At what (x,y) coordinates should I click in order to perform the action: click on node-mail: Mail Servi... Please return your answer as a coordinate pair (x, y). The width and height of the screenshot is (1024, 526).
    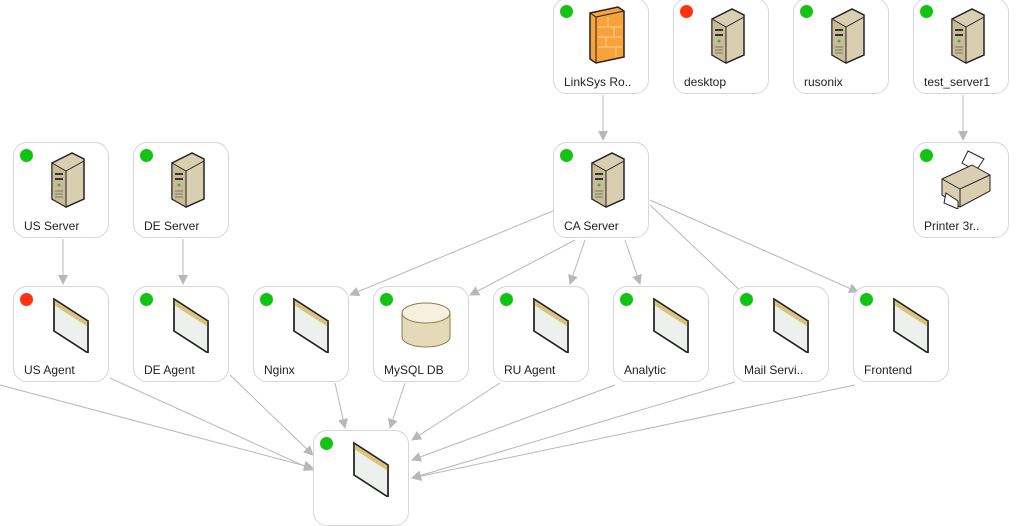
    Looking at the image, I should click on (781, 334).